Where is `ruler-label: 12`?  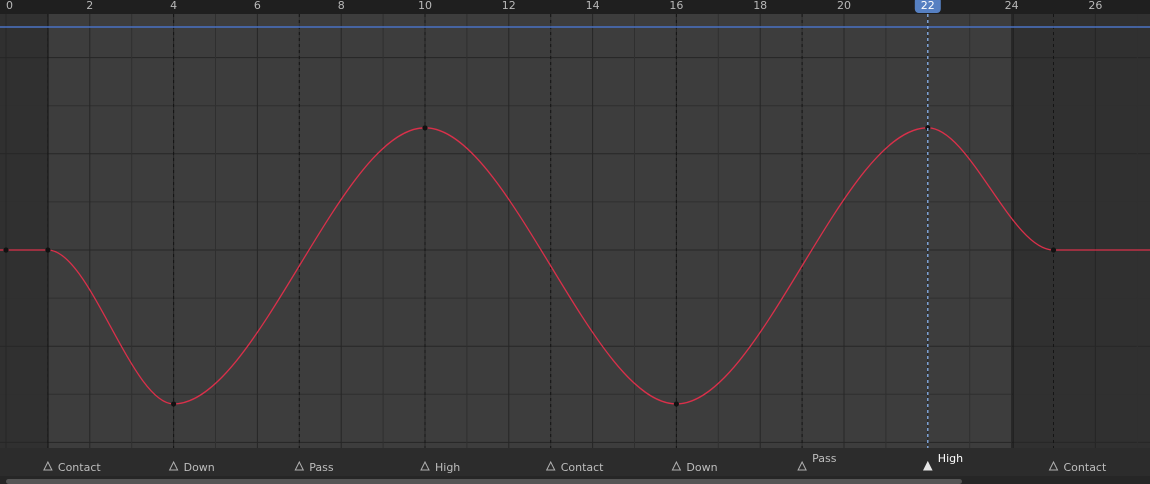
ruler-label: 12 is located at coordinates (509, 6).